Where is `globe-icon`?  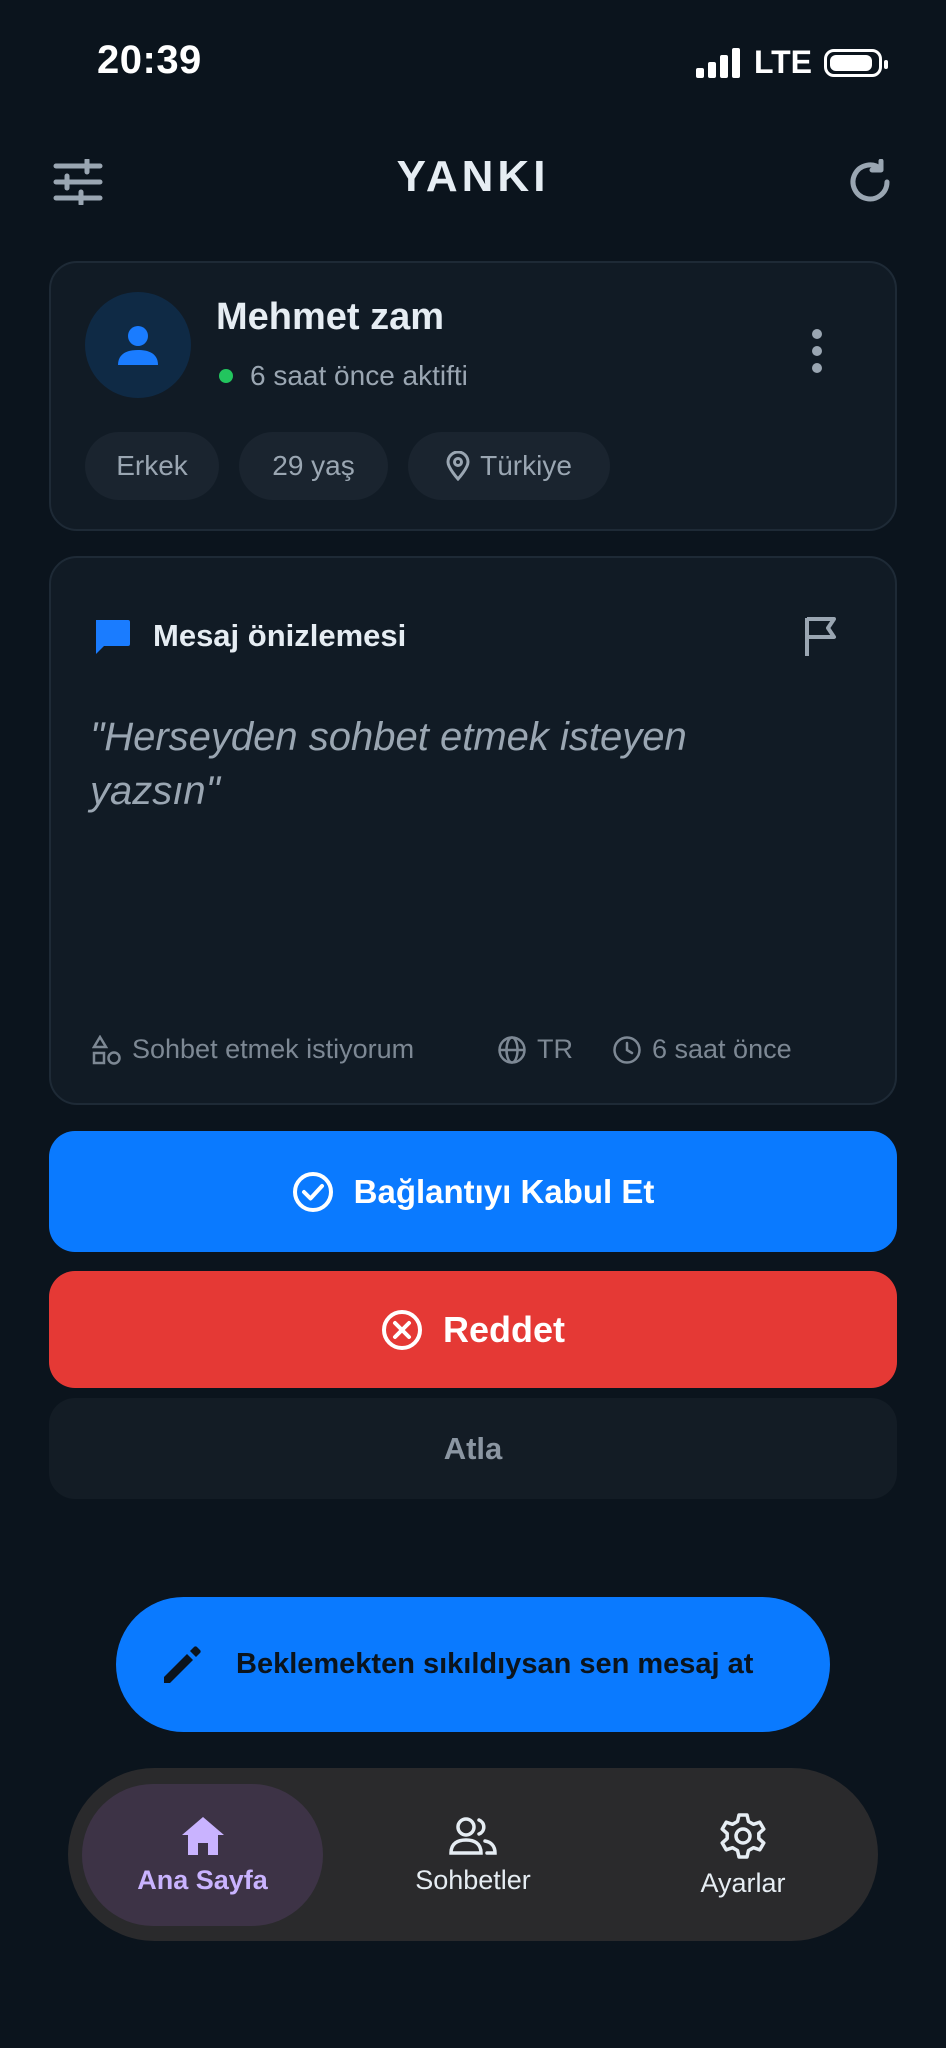
globe-icon is located at coordinates (512, 1050).